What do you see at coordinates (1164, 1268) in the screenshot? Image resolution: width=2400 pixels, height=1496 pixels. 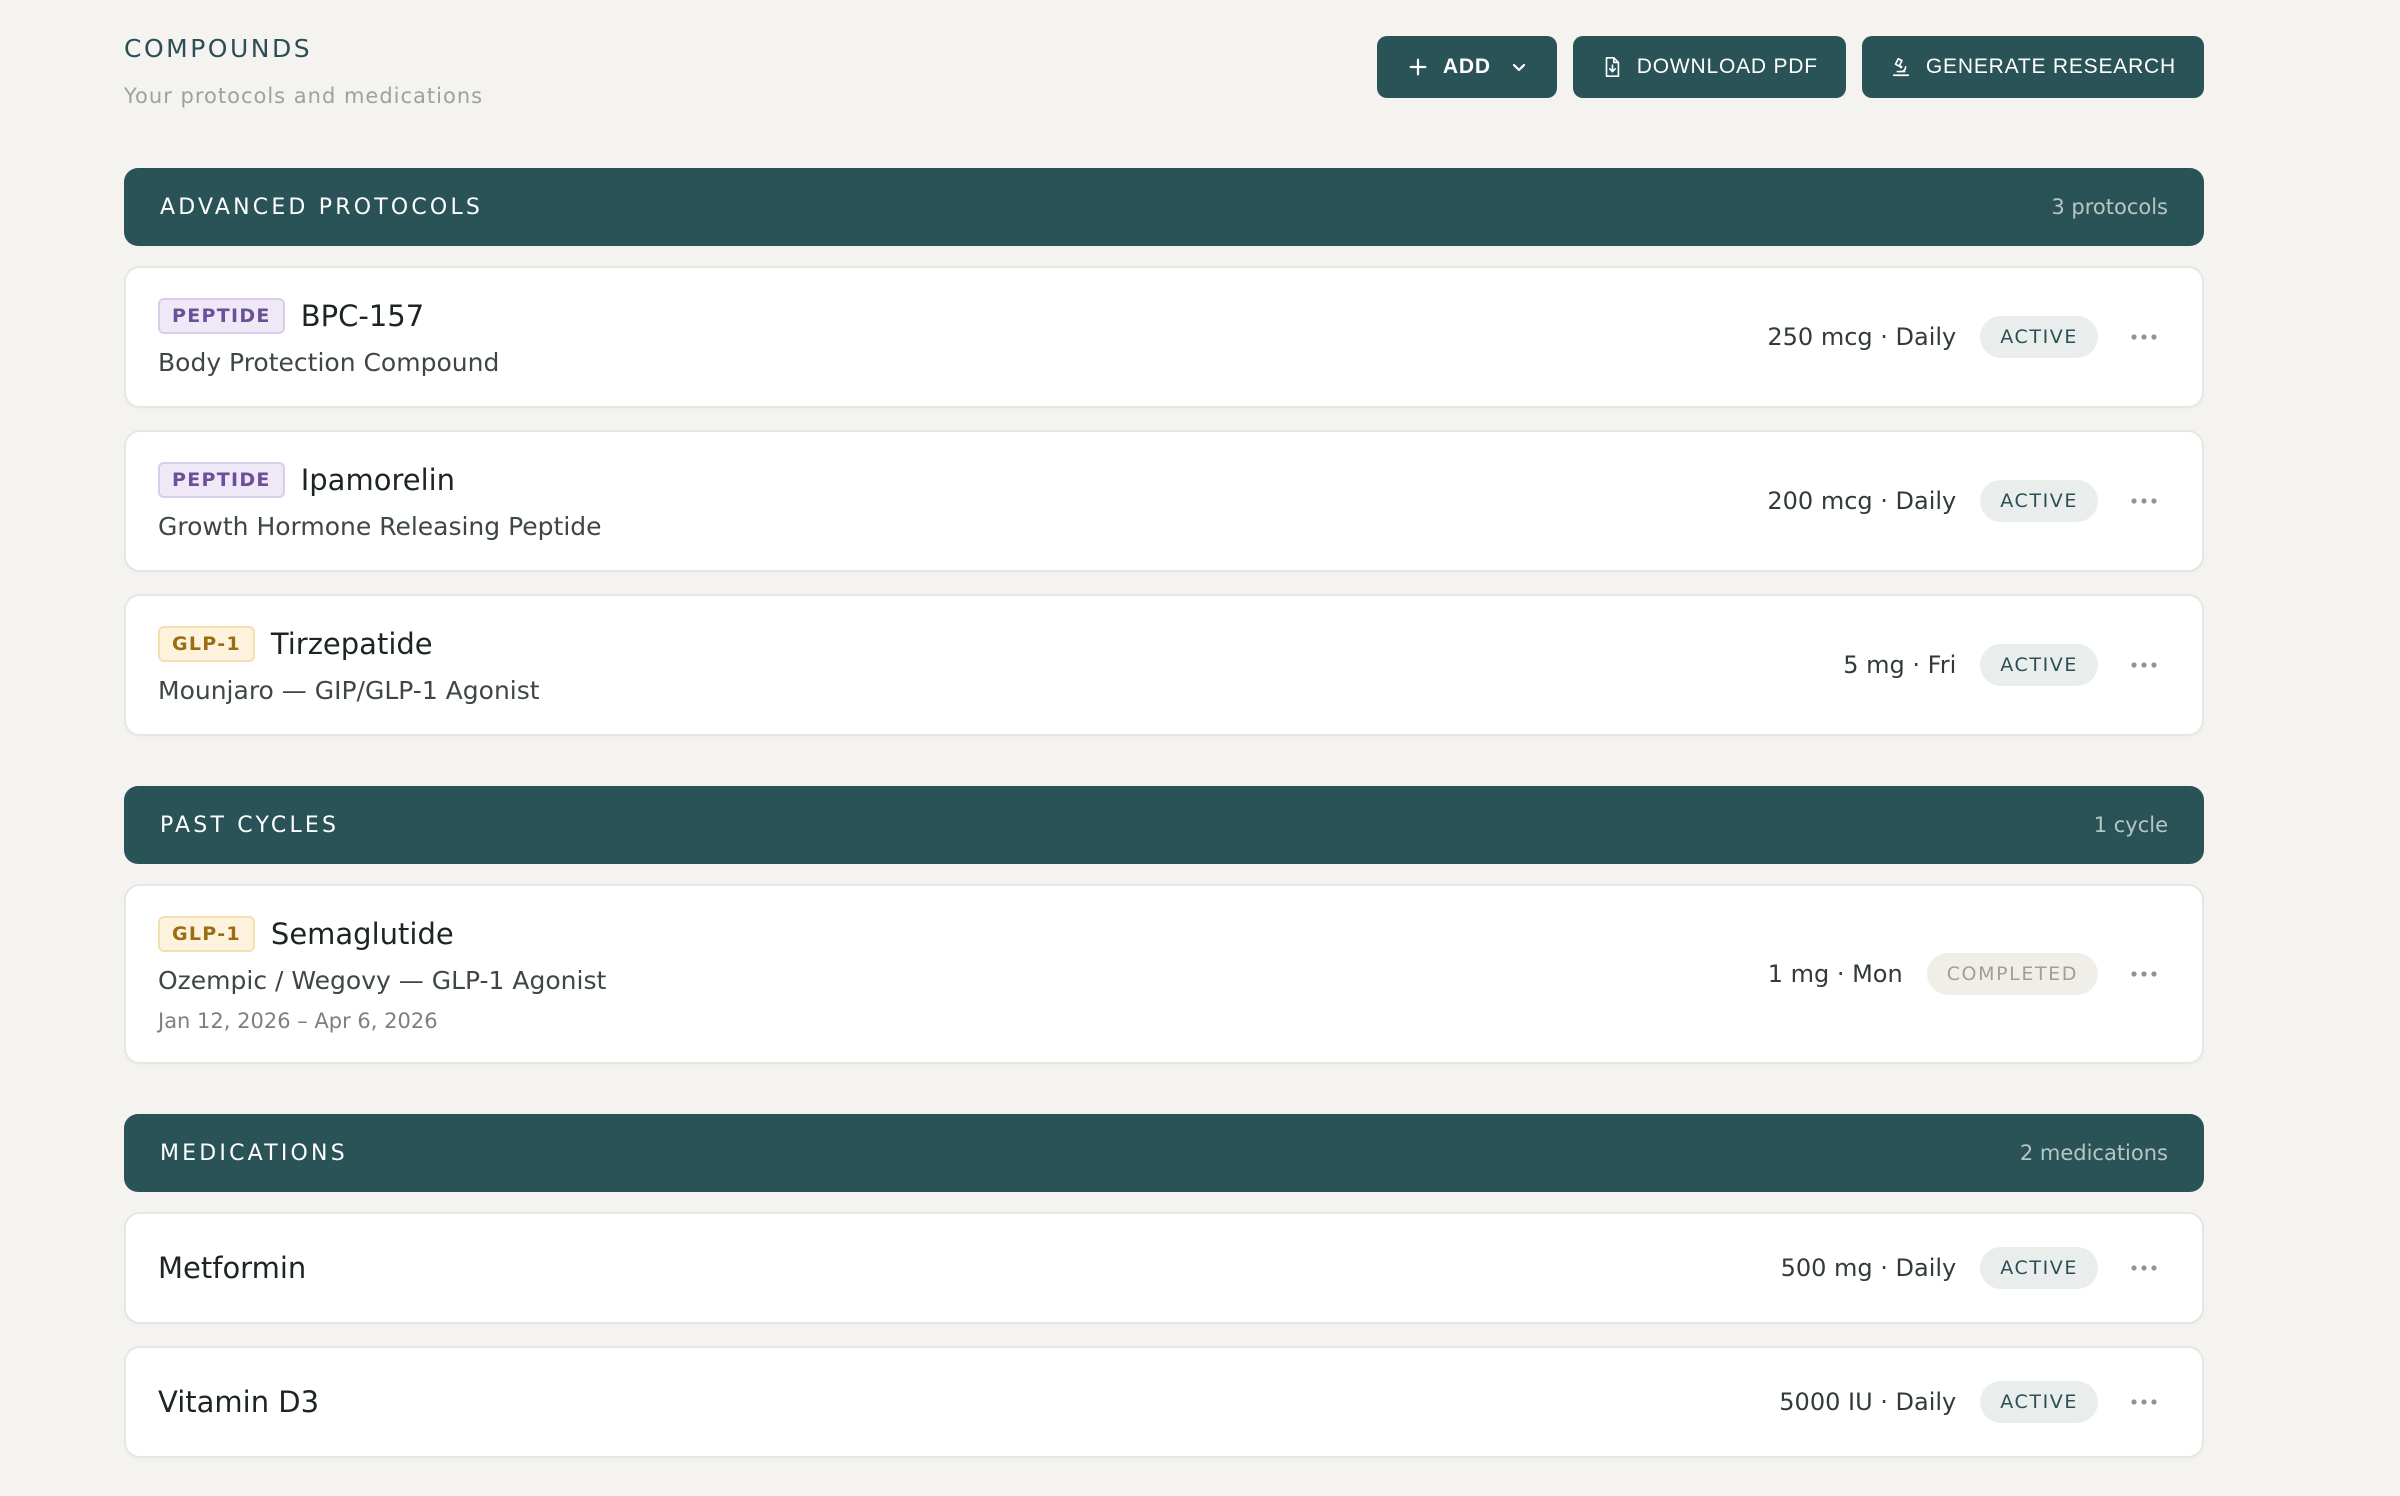 I see `medication-card-metformin: Metformin 500 mg · Daily ACTIVE` at bounding box center [1164, 1268].